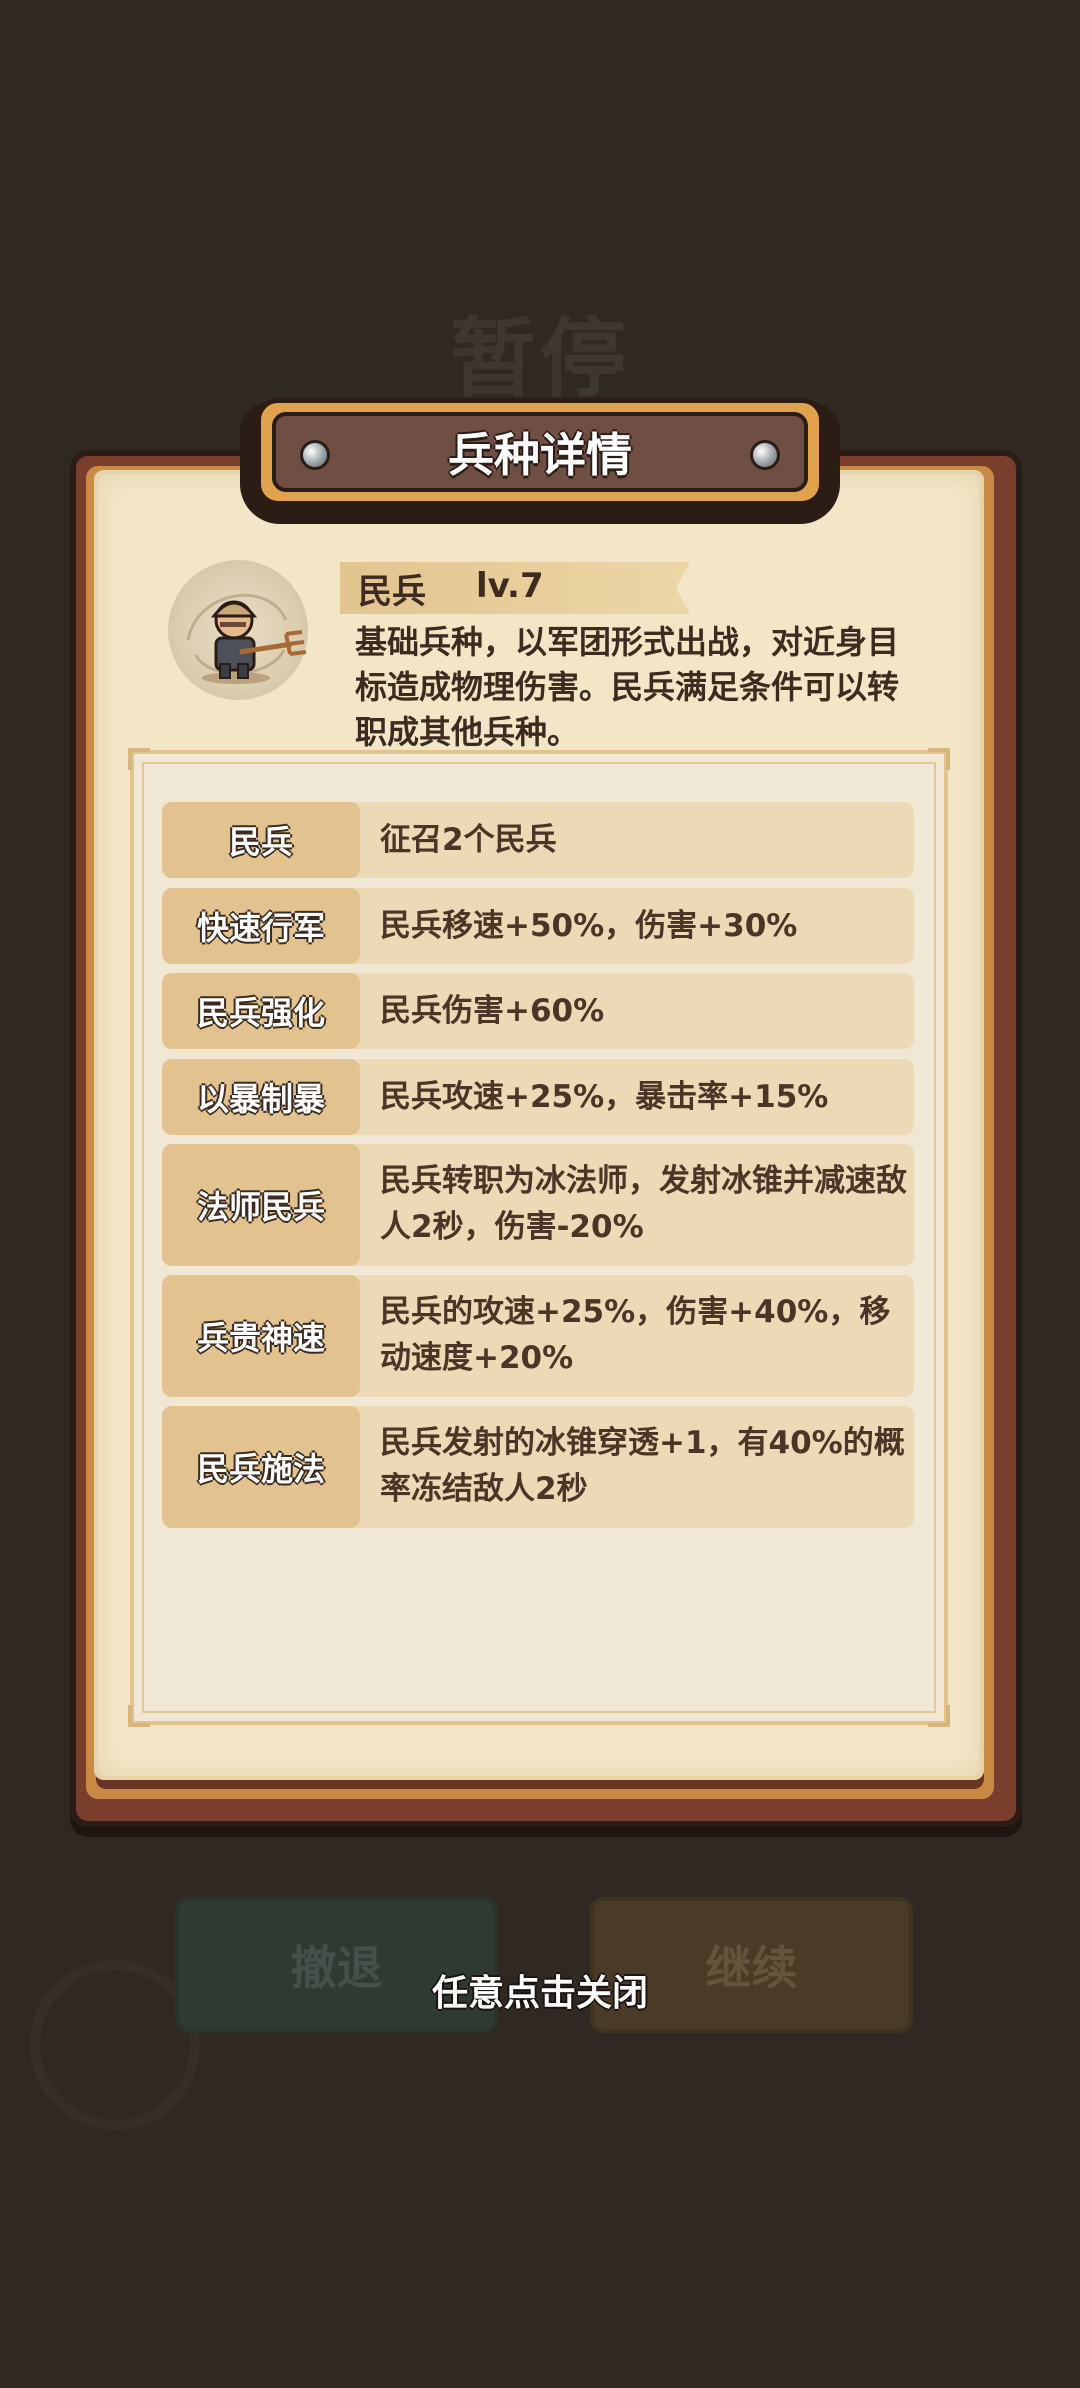 The image size is (1080, 2388). I want to click on talent-description: 征召2个民兵, so click(468, 840).